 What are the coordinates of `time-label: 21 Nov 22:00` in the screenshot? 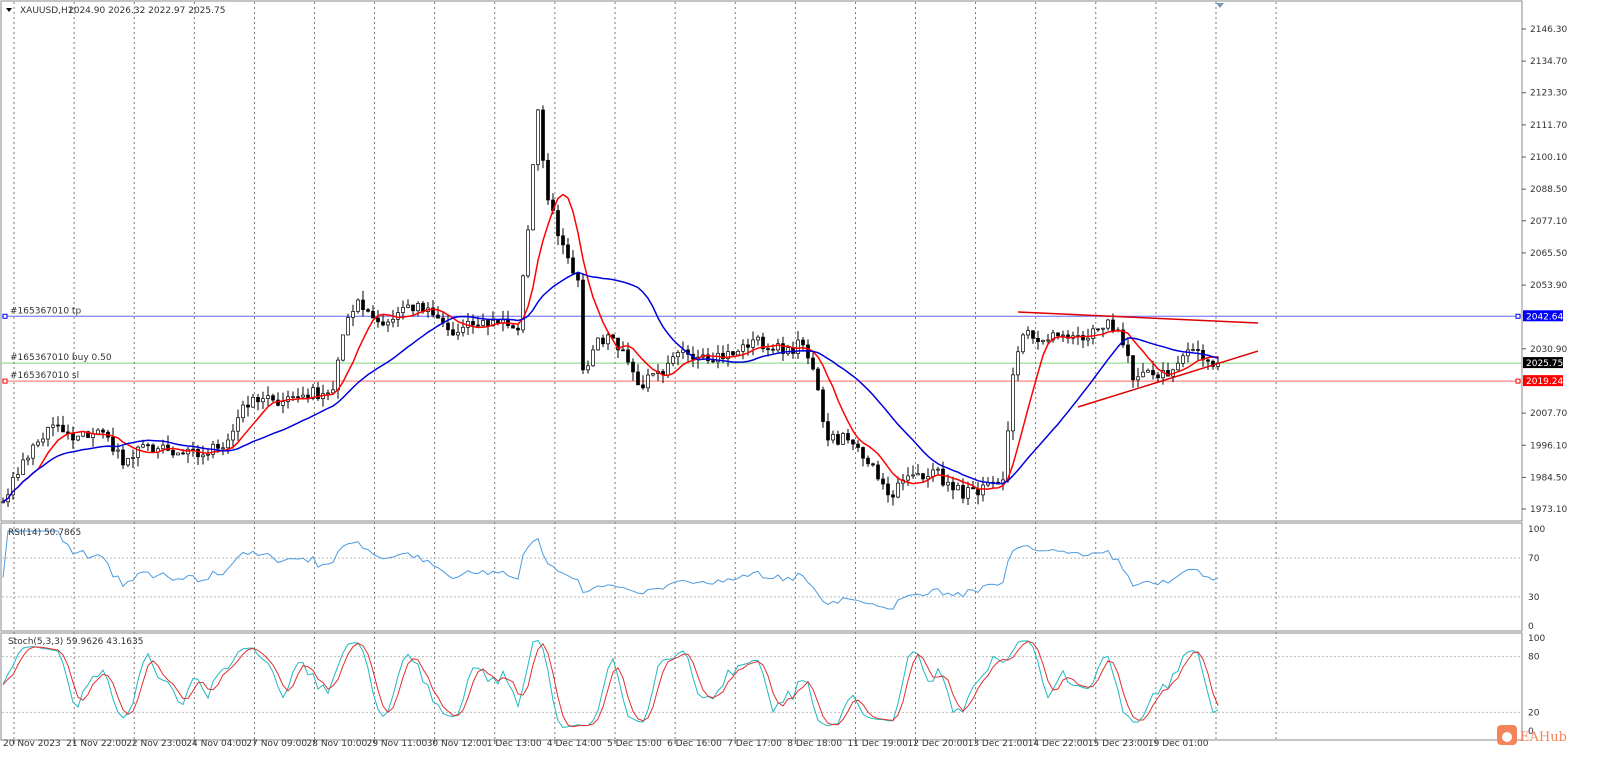 It's located at (96, 744).